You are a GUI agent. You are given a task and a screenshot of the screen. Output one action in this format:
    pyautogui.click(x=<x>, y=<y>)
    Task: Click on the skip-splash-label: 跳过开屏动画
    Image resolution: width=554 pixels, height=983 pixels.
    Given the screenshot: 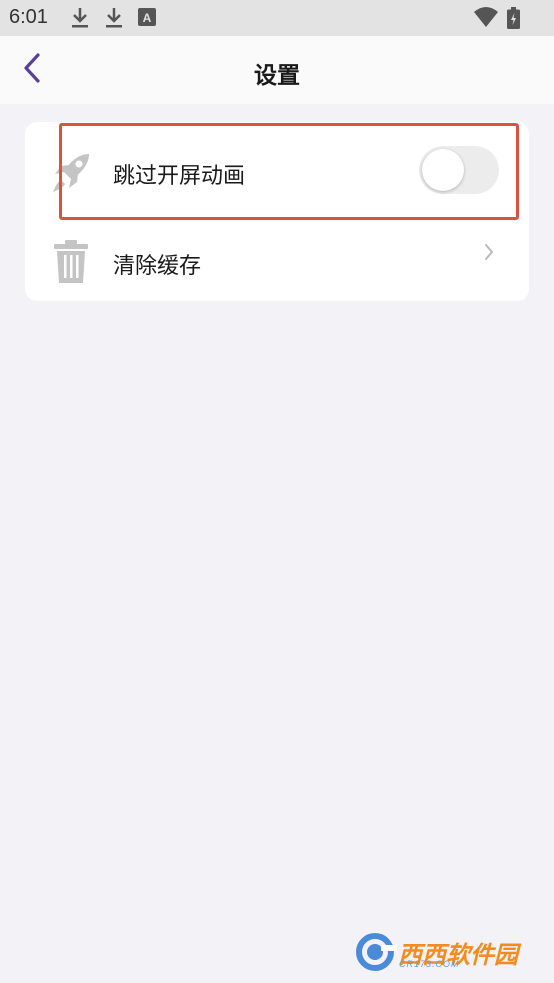 What is the action you would take?
    pyautogui.click(x=179, y=176)
    